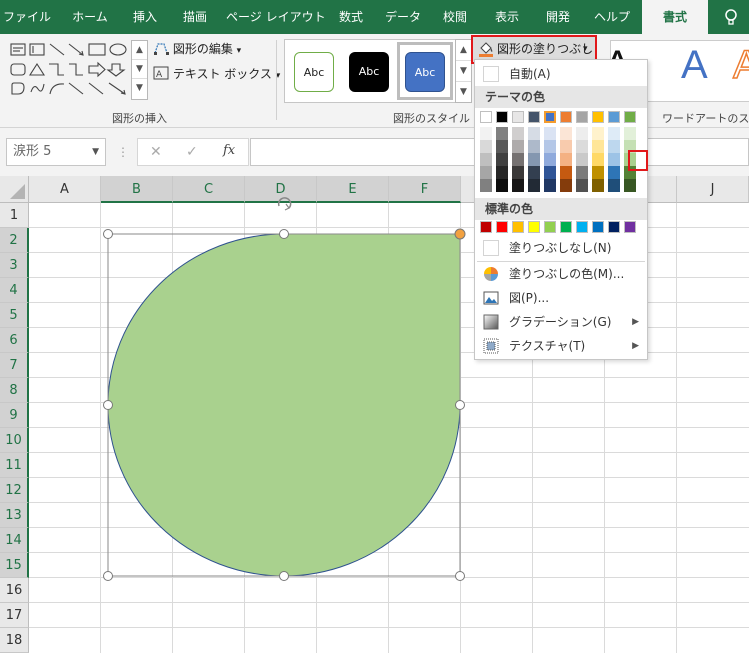 The image size is (749, 653). I want to click on shape-styles-scroll: ▲ ▼ ▼, so click(463, 71).